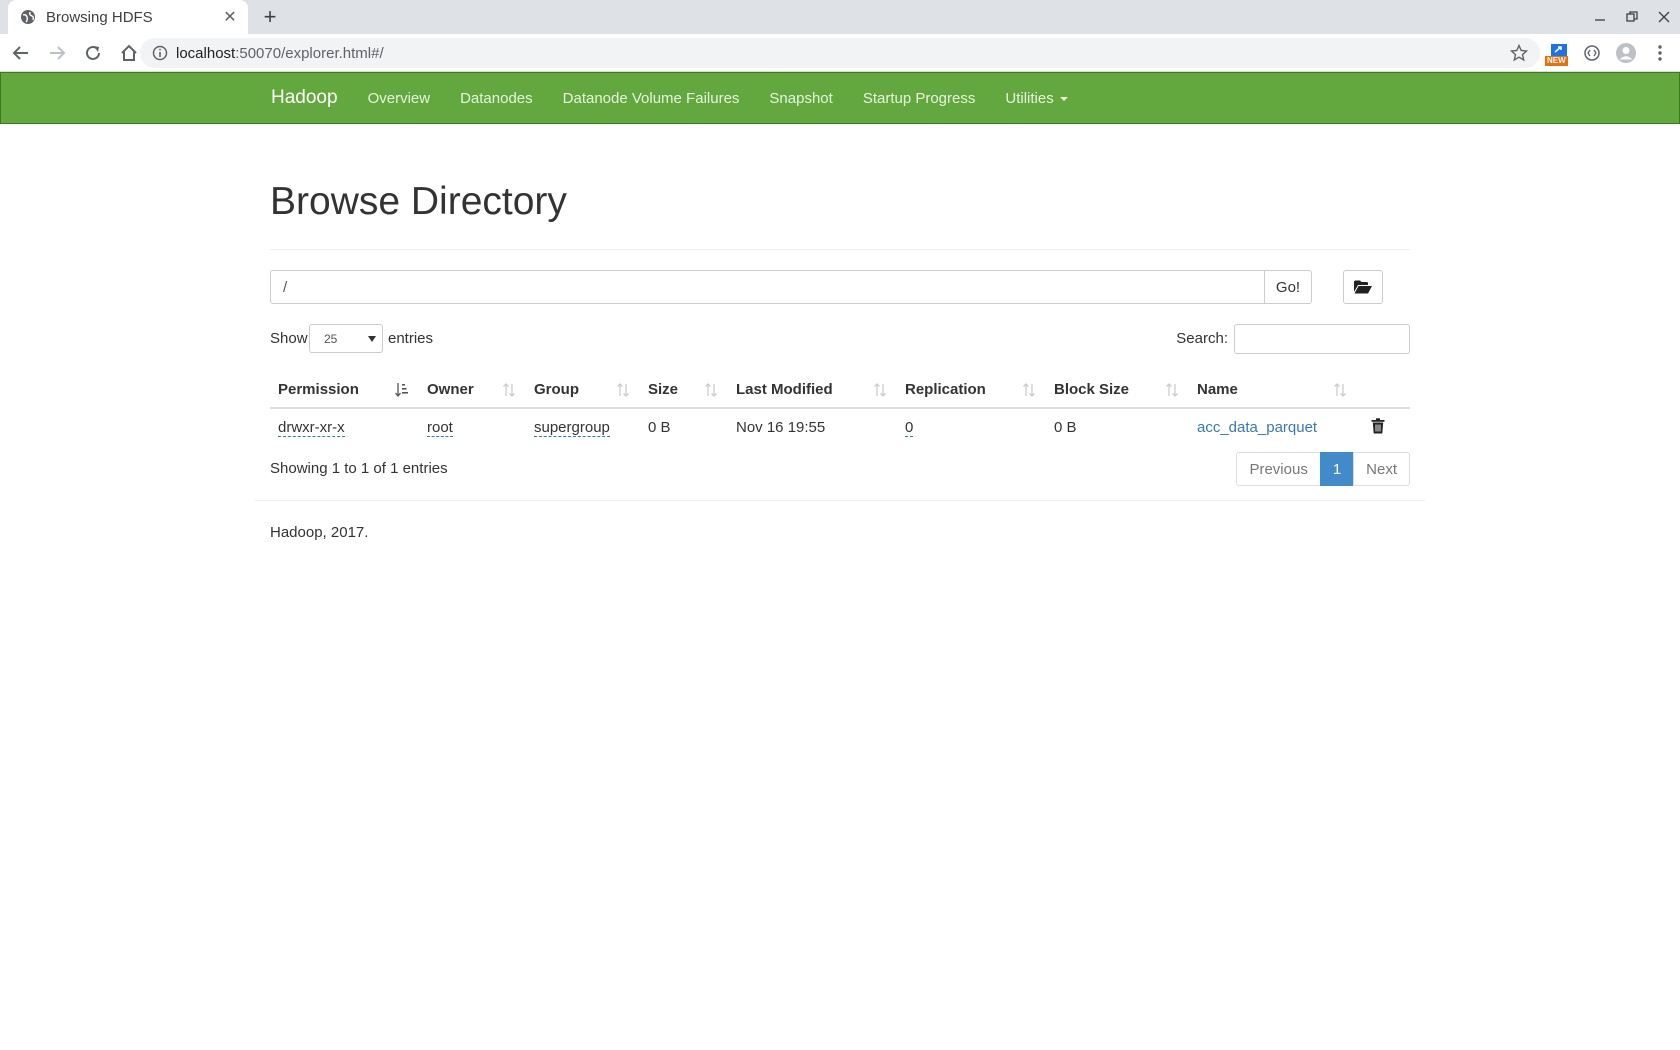 The width and height of the screenshot is (1680, 1050). What do you see at coordinates (1288, 287) in the screenshot?
I see `go-button: Go!` at bounding box center [1288, 287].